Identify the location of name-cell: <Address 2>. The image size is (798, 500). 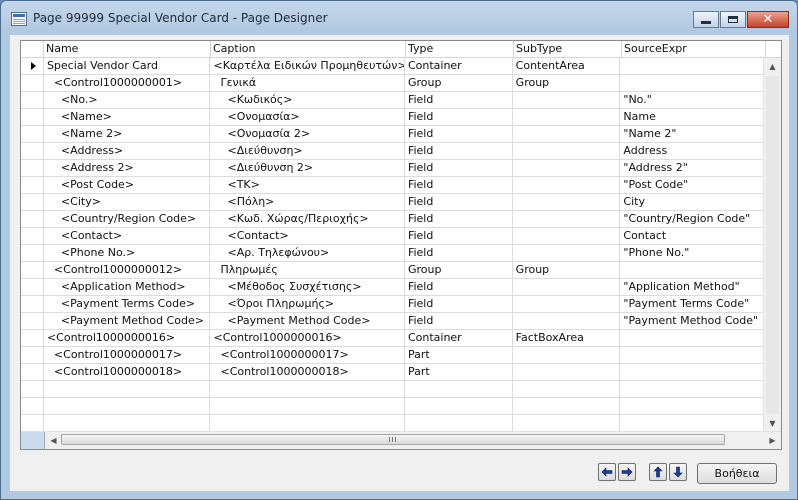
(127, 168).